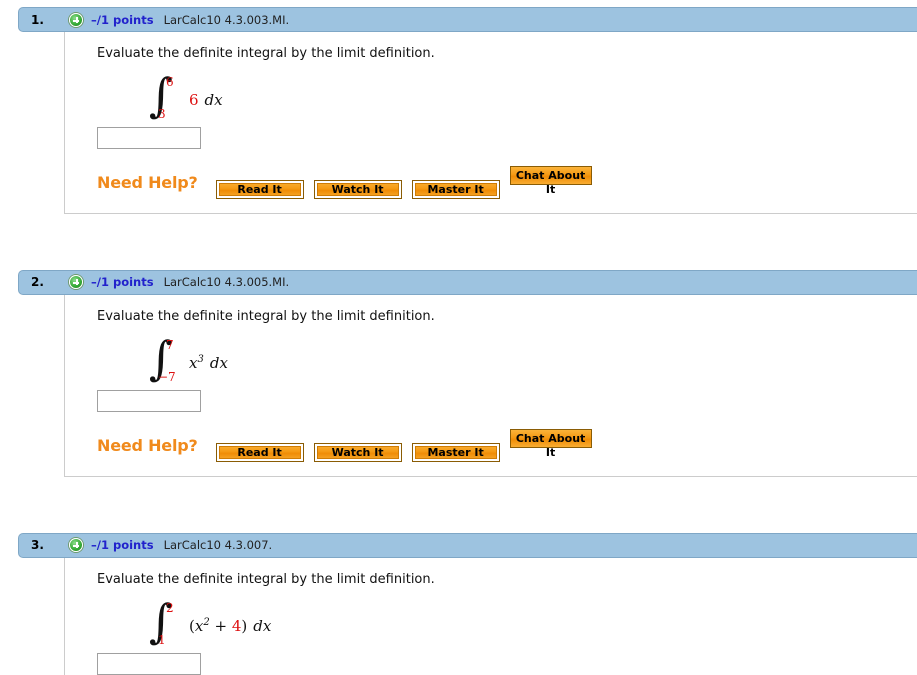 The height and width of the screenshot is (675, 917). I want to click on integral-upper-limit: 7, so click(170, 344).